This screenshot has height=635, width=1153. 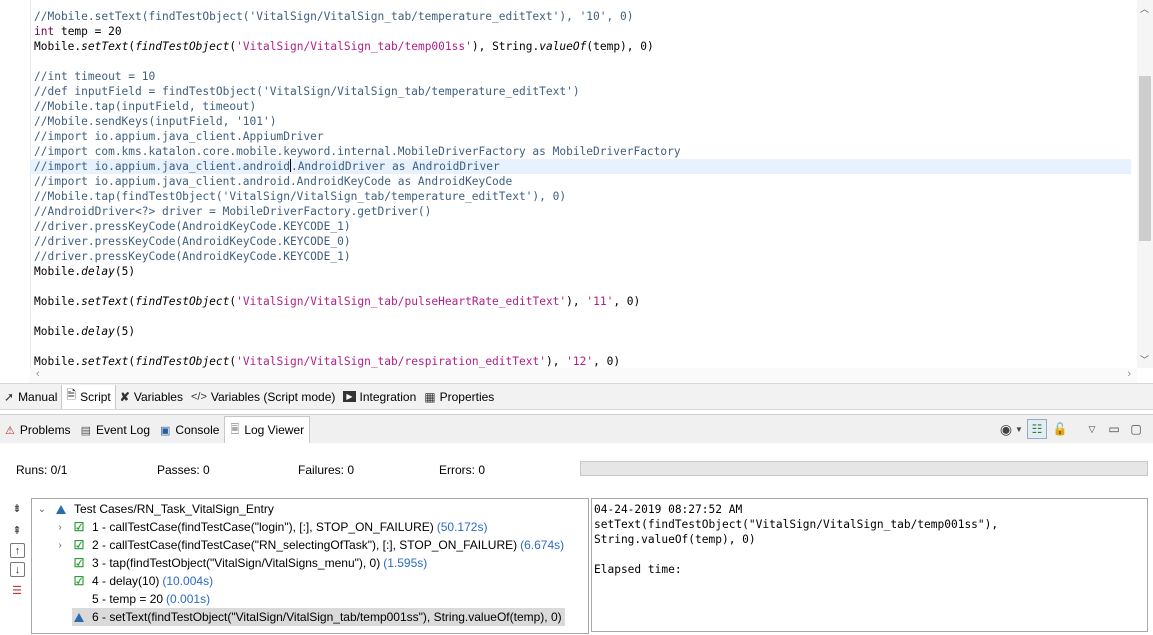 What do you see at coordinates (17, 590) in the screenshot?
I see `show-failures-only-icon: ☰` at bounding box center [17, 590].